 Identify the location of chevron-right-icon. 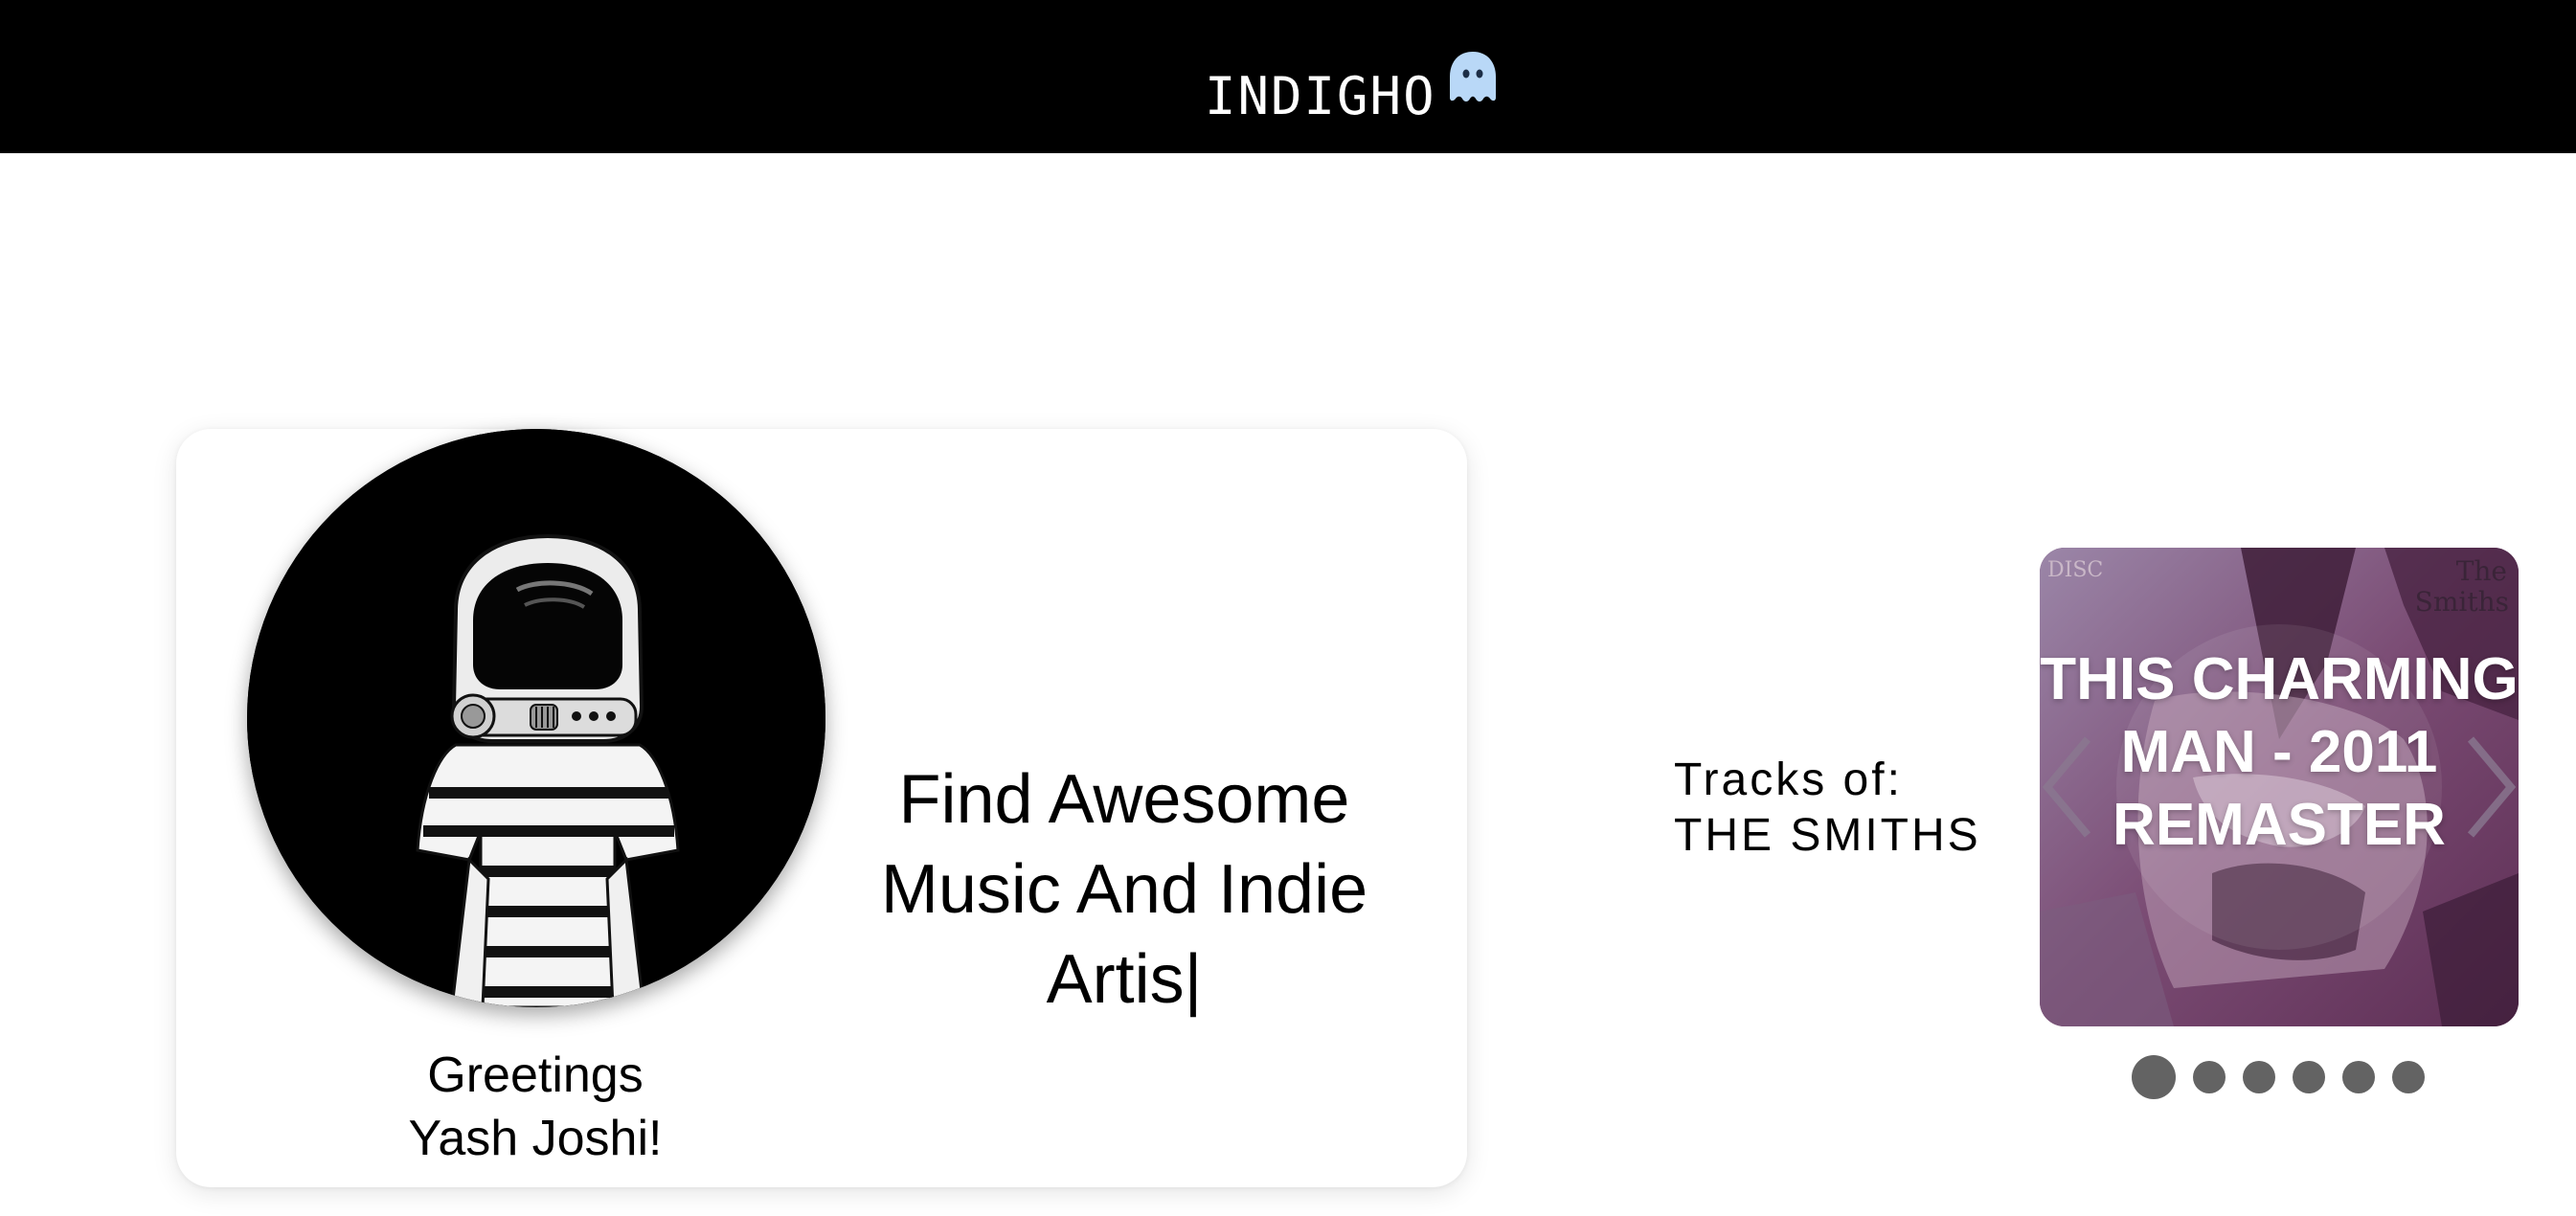
(2490, 787).